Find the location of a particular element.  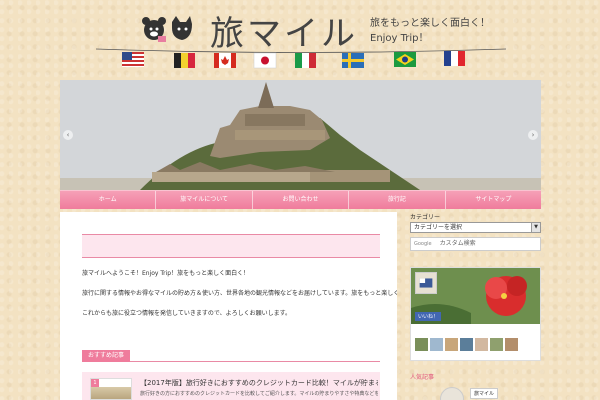

search-input: Google カスタム検索 is located at coordinates (475, 244).